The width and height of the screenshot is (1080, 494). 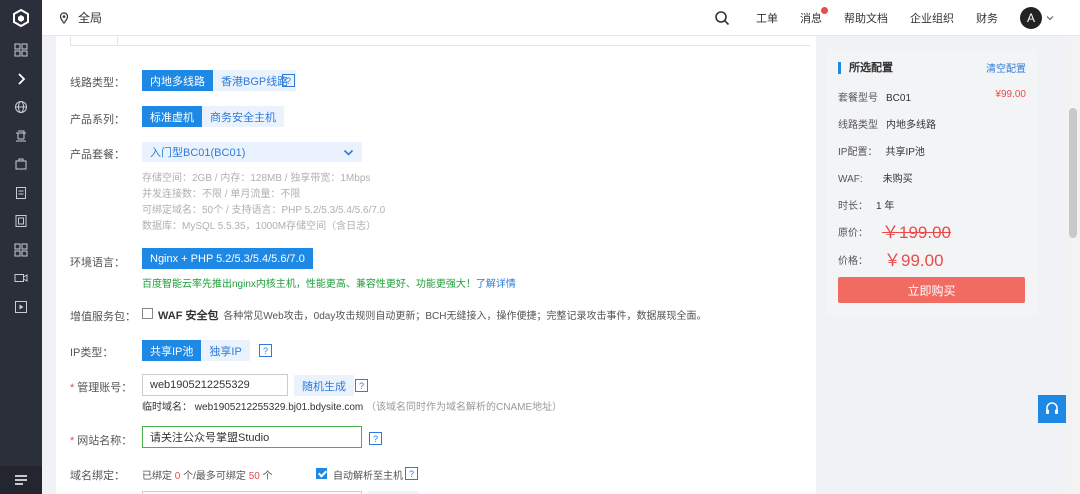 I want to click on orig-price: ￥199.00, so click(x=916, y=232).